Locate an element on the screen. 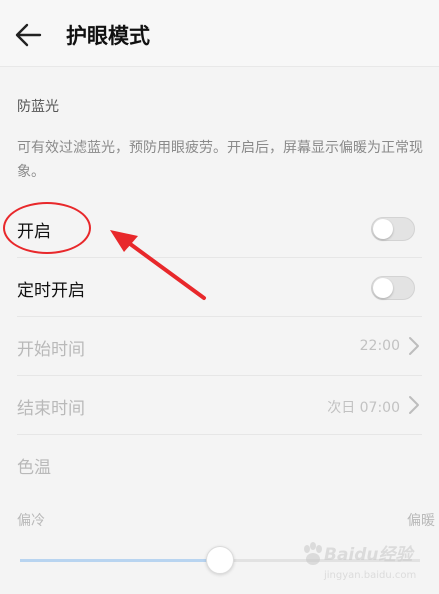 The width and height of the screenshot is (439, 594). color-temp-row: 色温 is located at coordinates (219, 464).